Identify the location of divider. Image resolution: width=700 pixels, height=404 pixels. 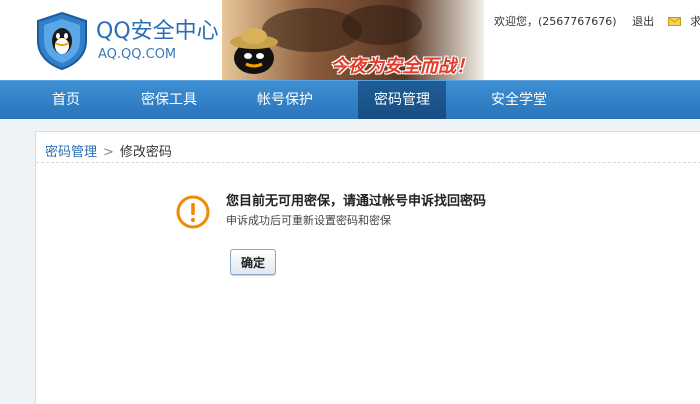
(368, 162).